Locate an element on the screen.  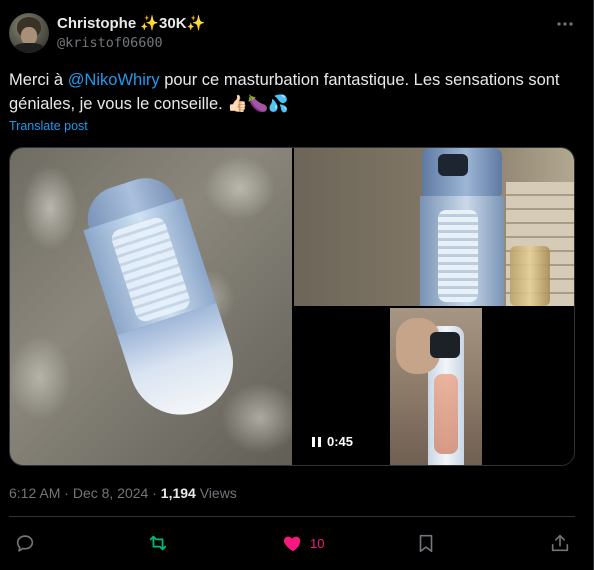
repost-button is located at coordinates (158, 543).